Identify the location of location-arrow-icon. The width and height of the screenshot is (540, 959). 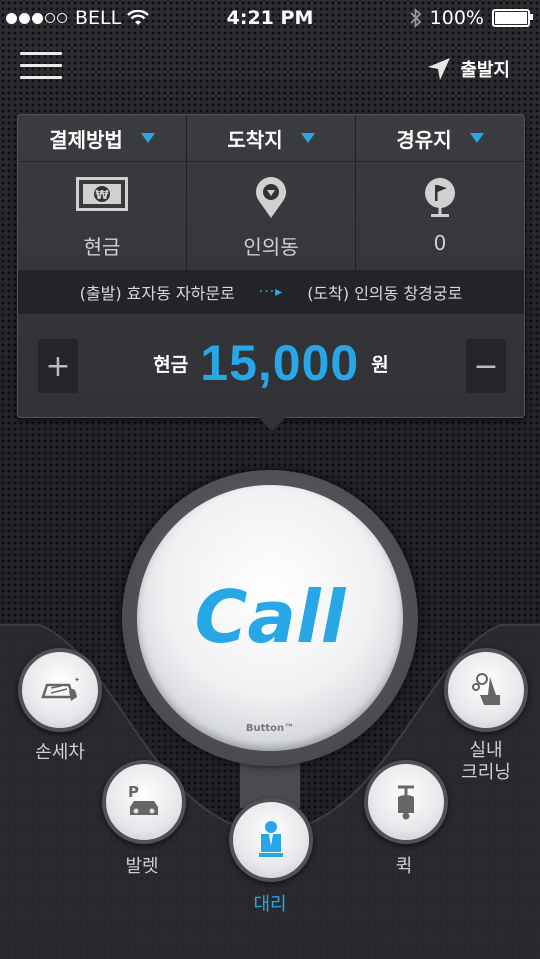
(439, 69).